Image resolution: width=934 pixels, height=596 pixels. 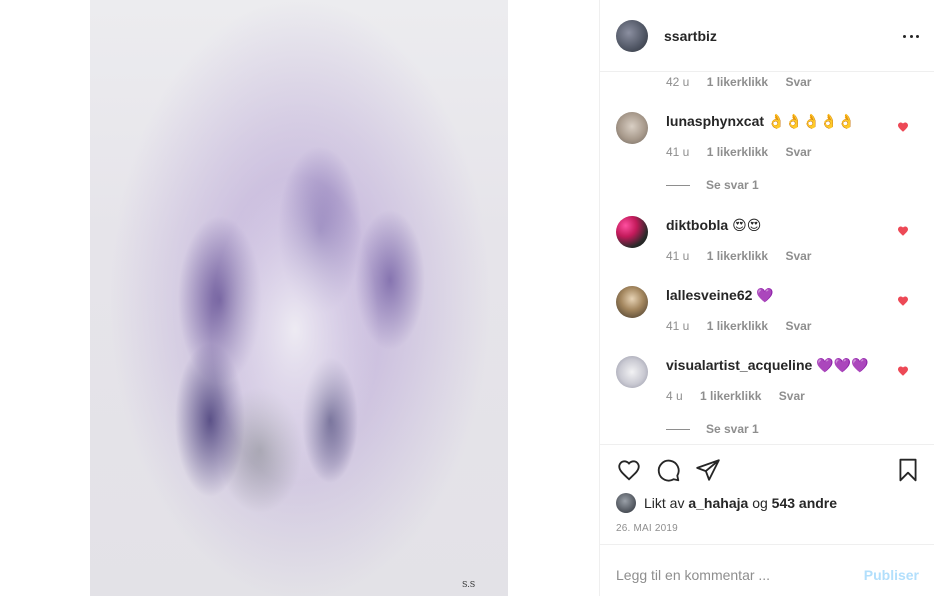 I want to click on add-comment-bar: Legg til en kommentar ... Publiser, so click(x=767, y=570).